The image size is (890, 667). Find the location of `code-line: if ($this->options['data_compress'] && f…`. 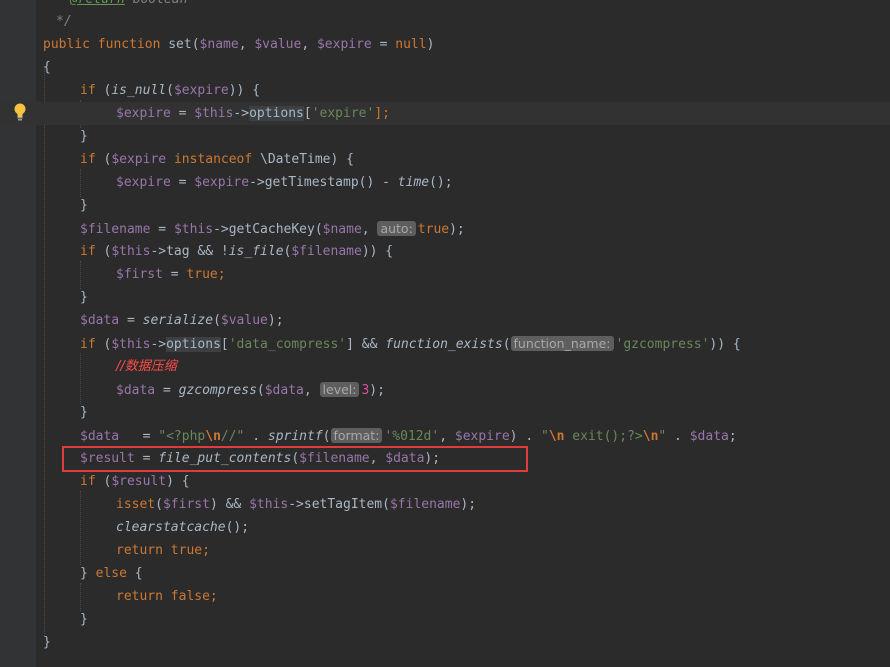

code-line: if ($this->options['data_compress'] && f… is located at coordinates (445, 343).